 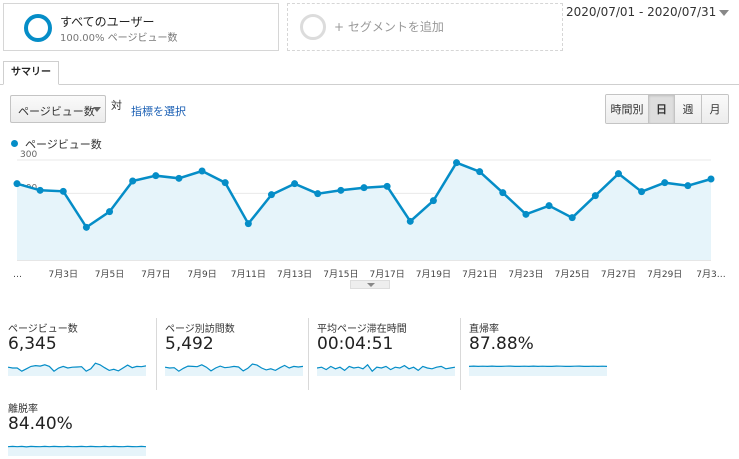 I want to click on tab-summary: サマリー, so click(x=31, y=73).